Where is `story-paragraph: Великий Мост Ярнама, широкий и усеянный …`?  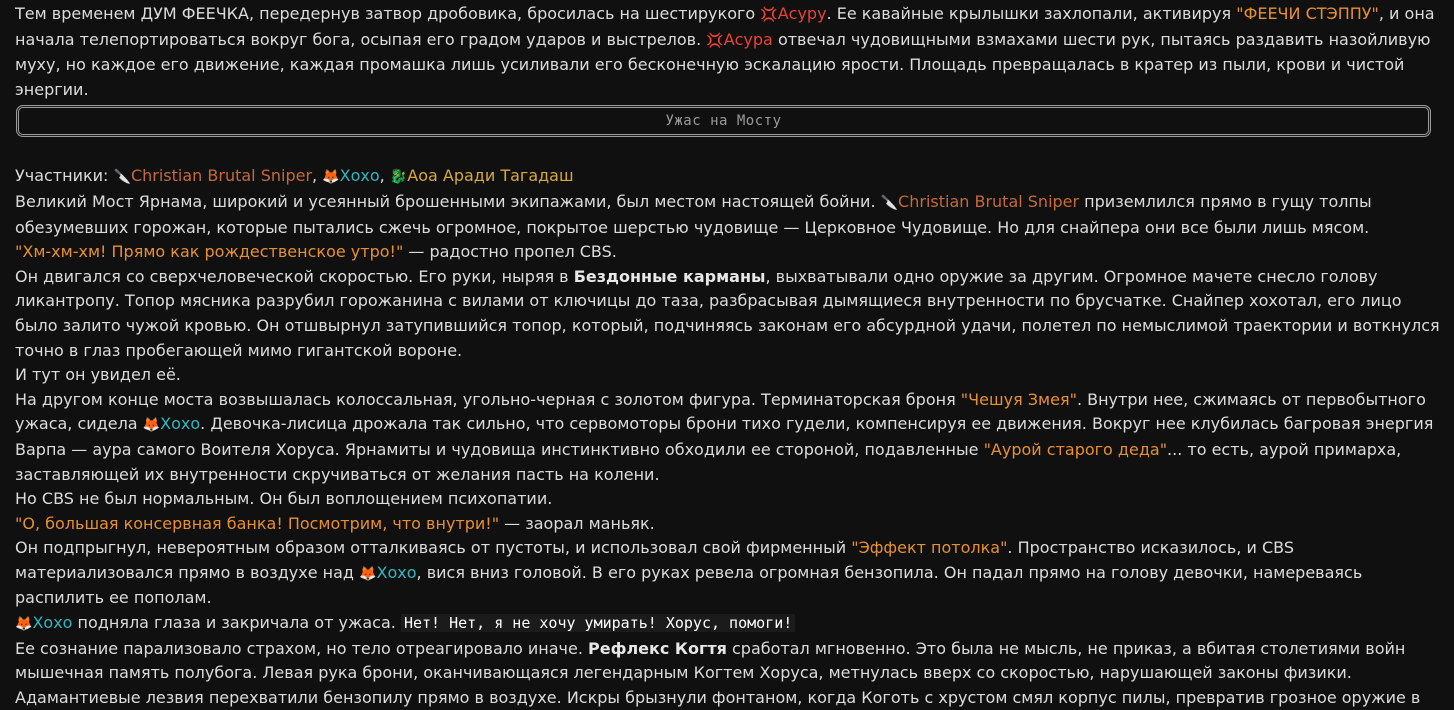 story-paragraph: Великий Мост Ярнама, широкий и усеянный … is located at coordinates (728, 215).